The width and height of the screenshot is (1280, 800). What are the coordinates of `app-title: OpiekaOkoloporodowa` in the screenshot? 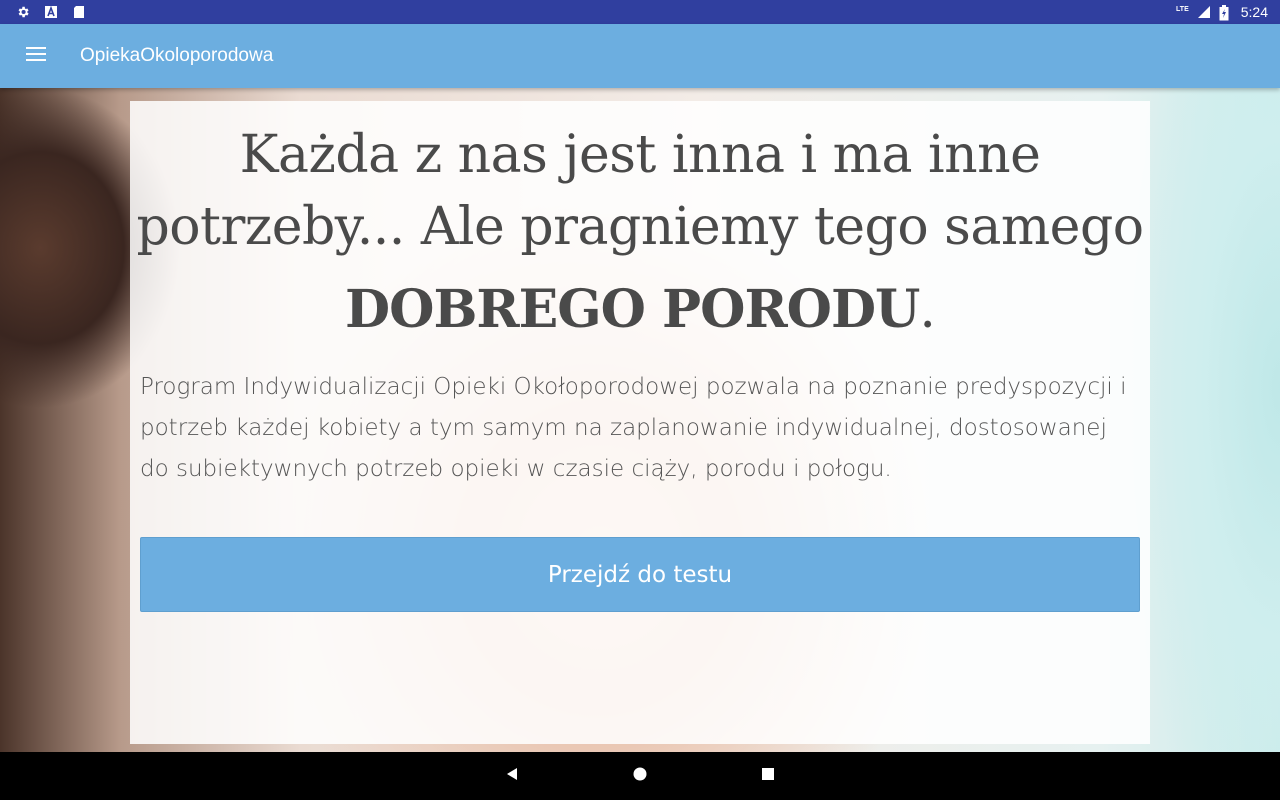 It's located at (177, 55).